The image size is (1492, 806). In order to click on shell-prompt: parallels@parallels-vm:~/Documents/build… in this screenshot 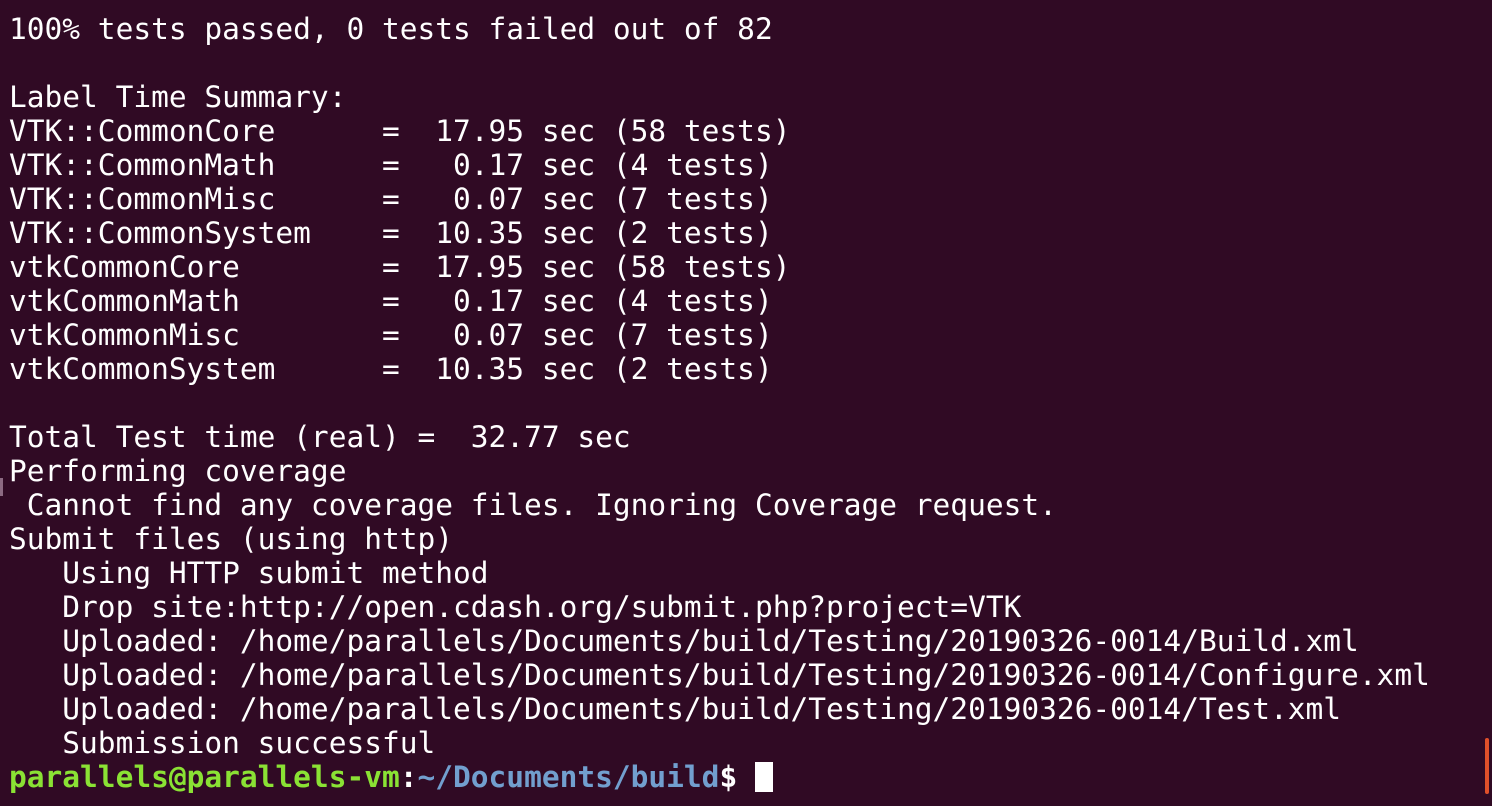, I will do `click(750, 777)`.